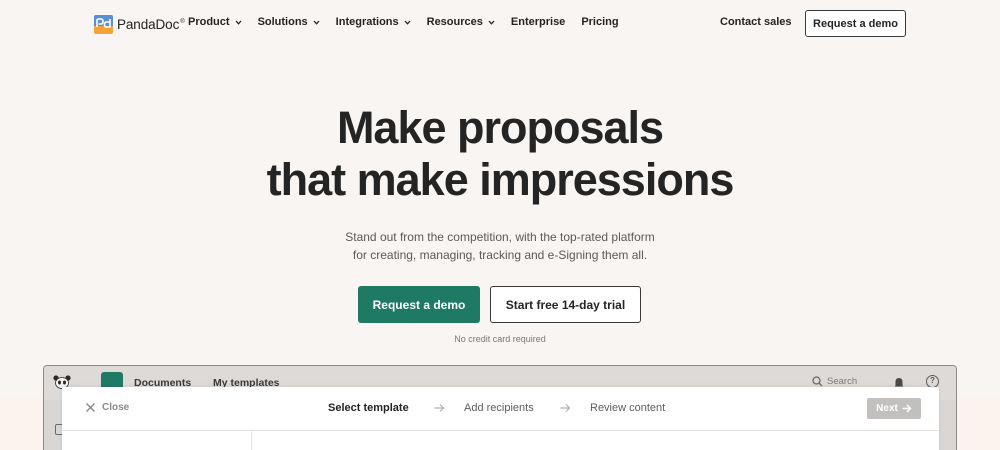 The height and width of the screenshot is (450, 1000). What do you see at coordinates (565, 304) in the screenshot?
I see `start-free-trial-button: Start free 14-day trial` at bounding box center [565, 304].